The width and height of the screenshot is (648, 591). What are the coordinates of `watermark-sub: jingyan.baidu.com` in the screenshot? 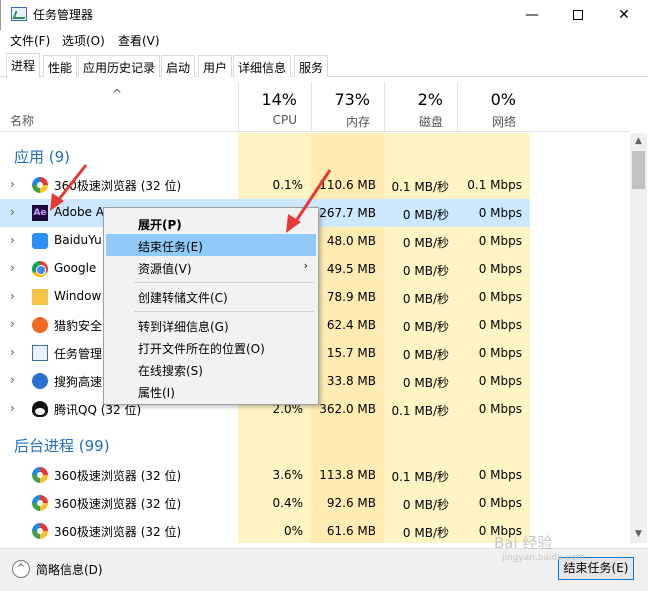 It's located at (544, 558).